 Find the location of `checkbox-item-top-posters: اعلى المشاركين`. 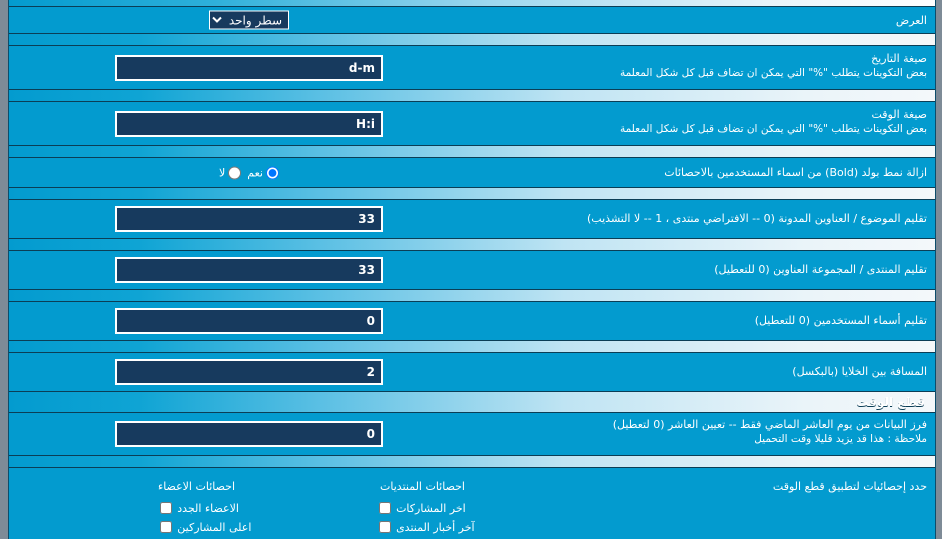

checkbox-item-top-posters: اعلى المشاركين is located at coordinates (214, 527).